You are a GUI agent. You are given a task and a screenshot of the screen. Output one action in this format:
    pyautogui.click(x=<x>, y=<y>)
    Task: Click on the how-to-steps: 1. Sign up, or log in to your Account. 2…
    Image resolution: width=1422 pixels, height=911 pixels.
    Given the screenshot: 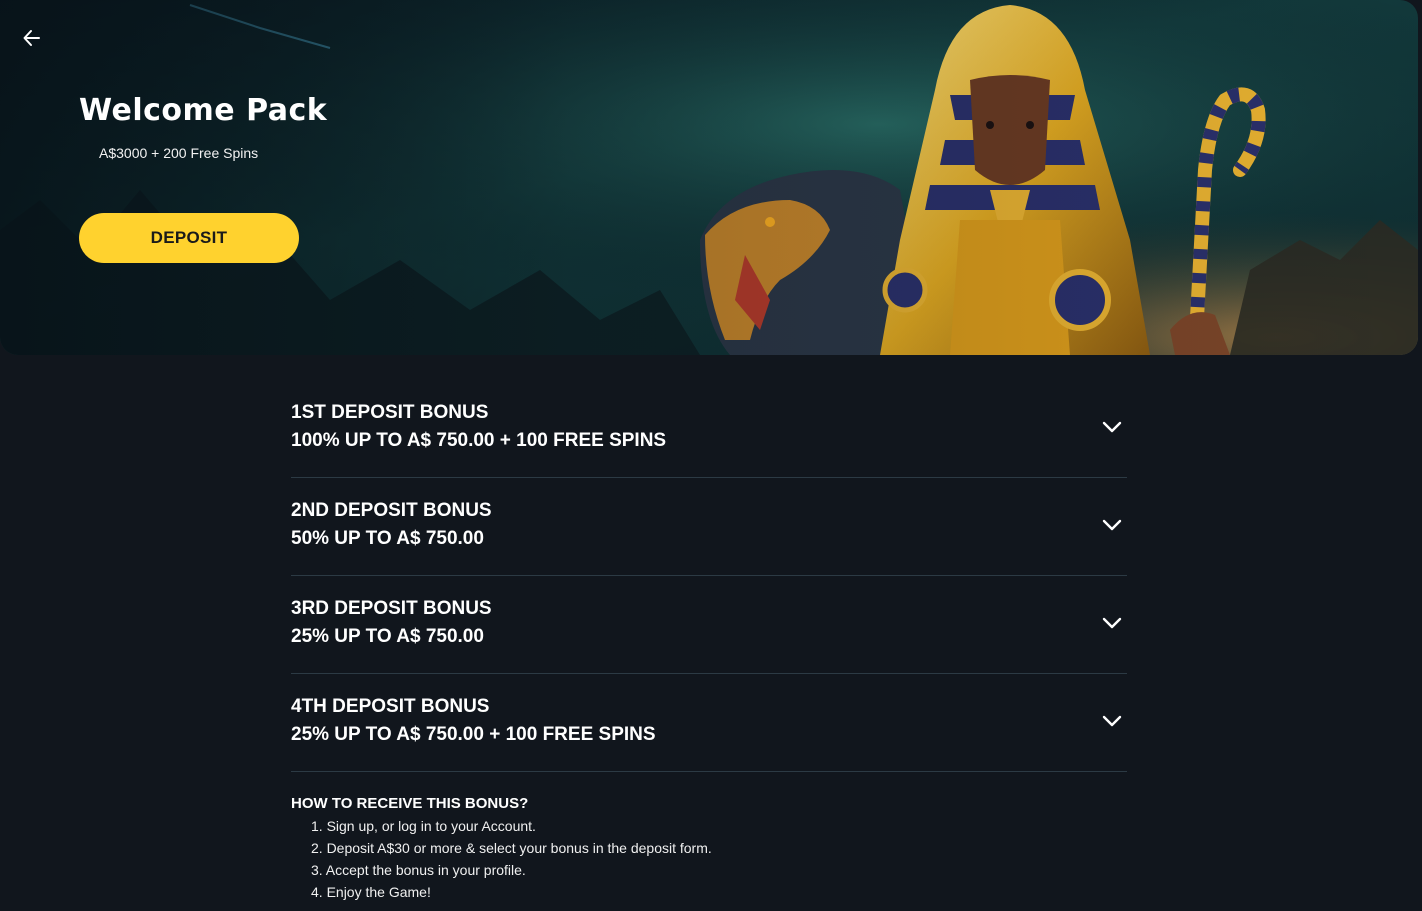 What is the action you would take?
    pyautogui.click(x=709, y=859)
    